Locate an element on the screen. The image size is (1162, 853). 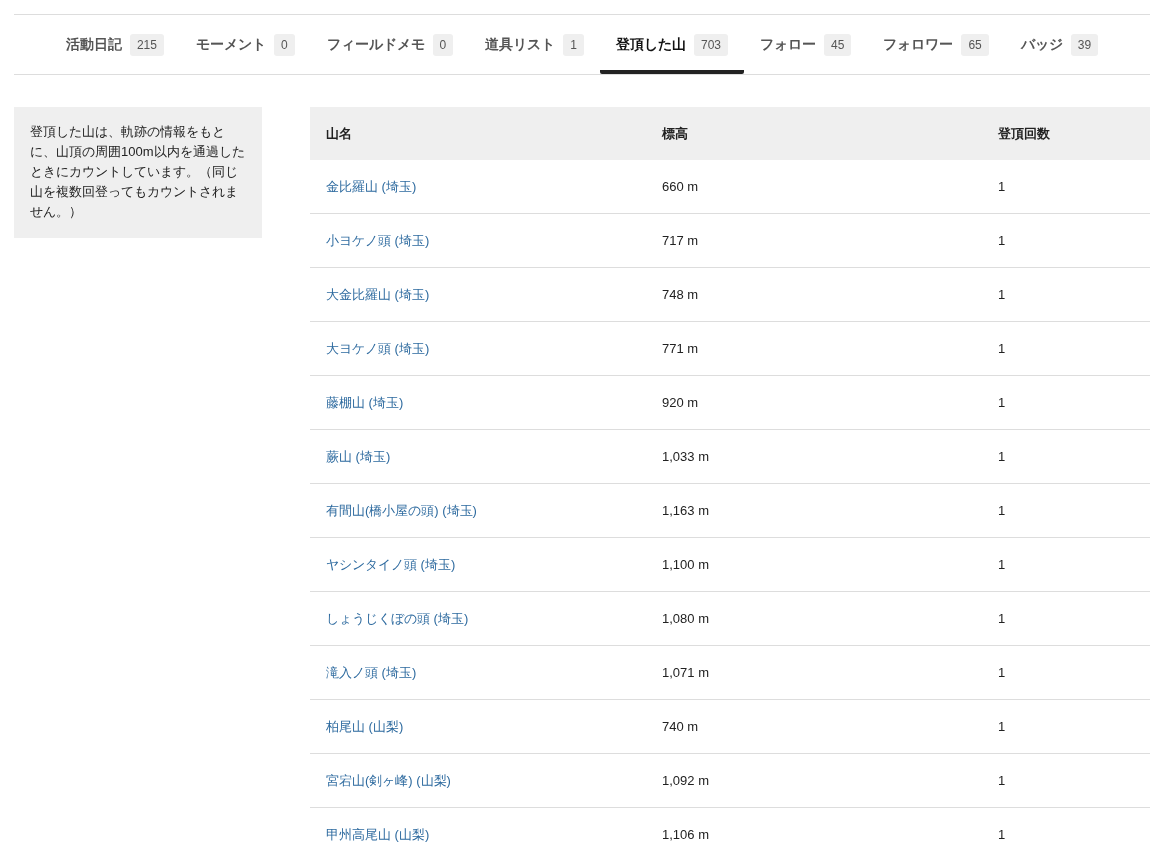
table-cell: 717 m is located at coordinates (814, 240).